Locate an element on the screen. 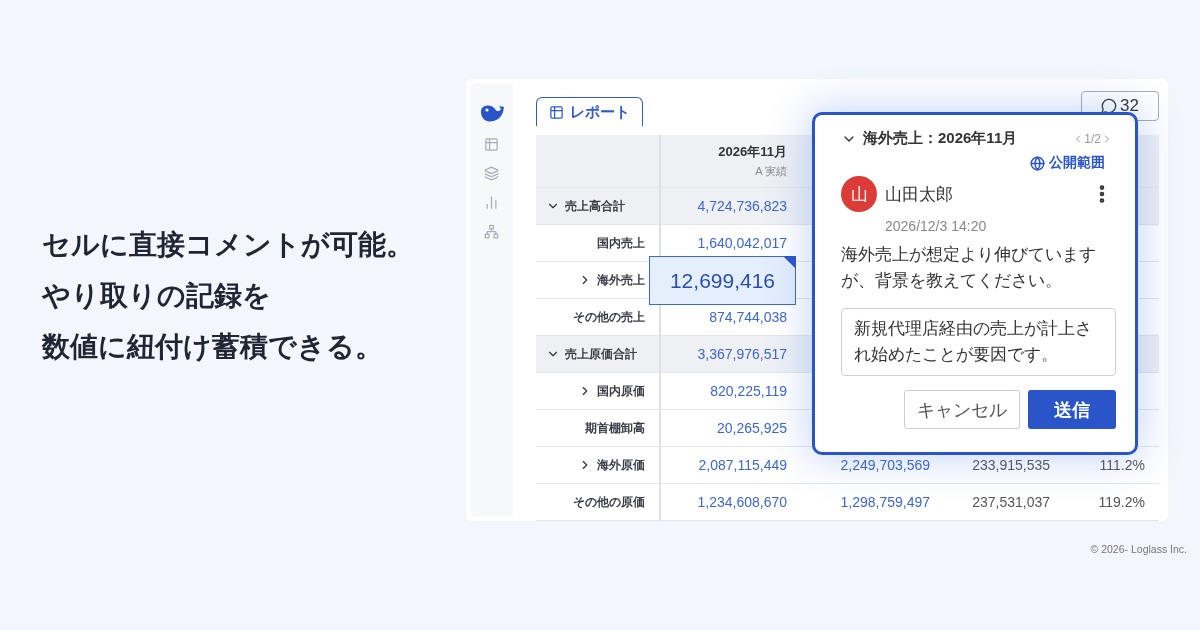  table-cell: 119.2% is located at coordinates (1121, 502).